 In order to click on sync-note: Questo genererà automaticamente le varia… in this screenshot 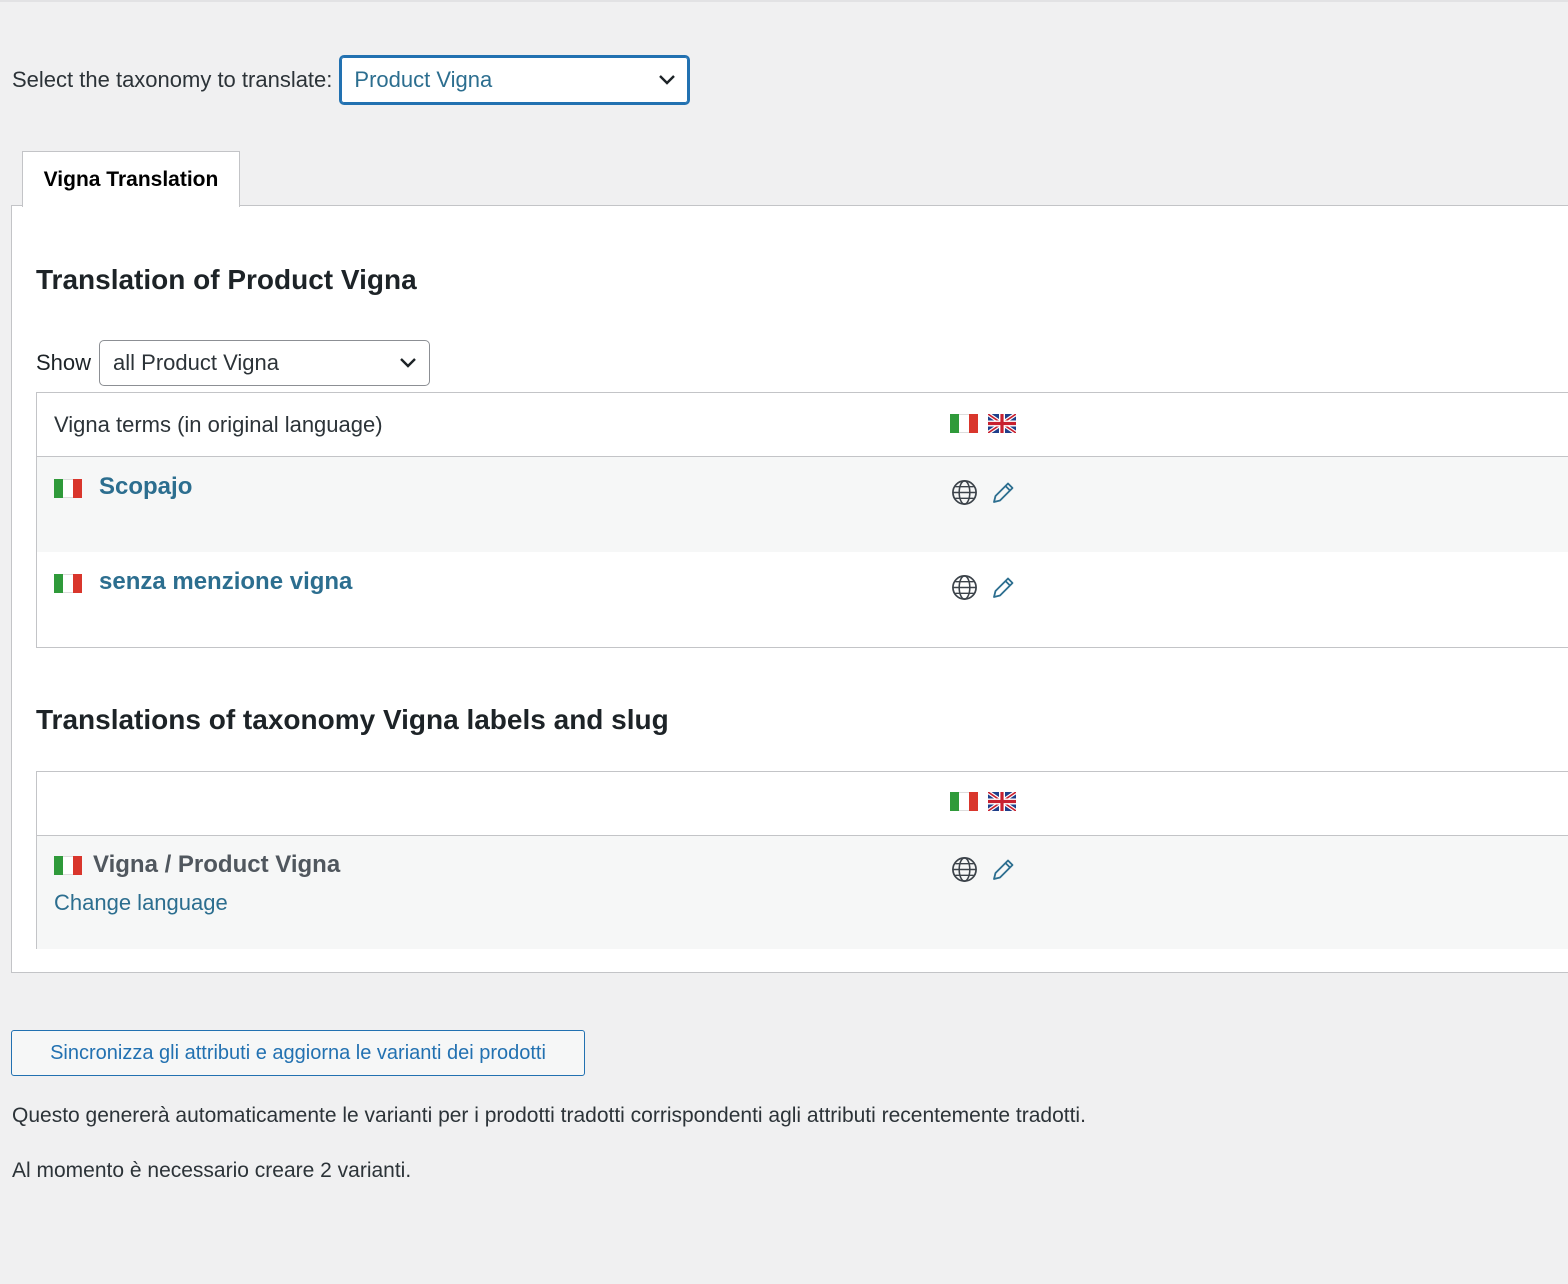, I will do `click(549, 1115)`.